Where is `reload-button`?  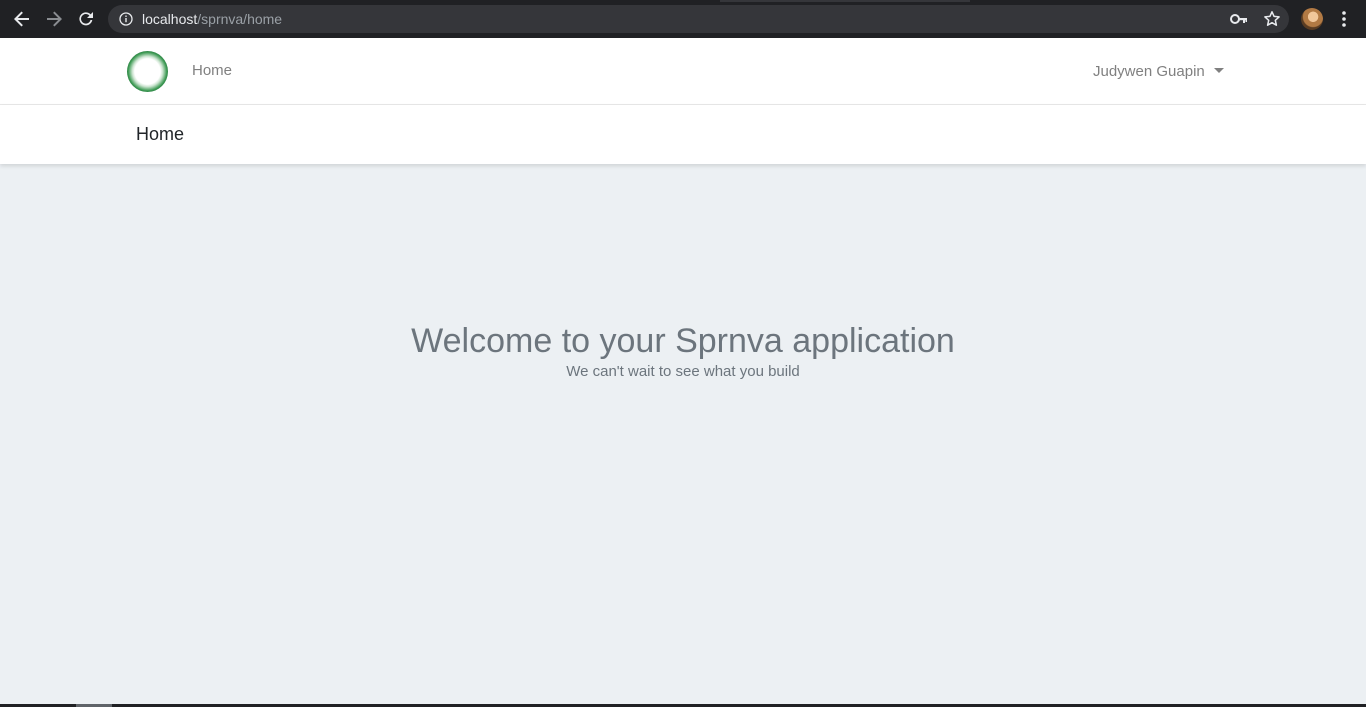 reload-button is located at coordinates (86, 19).